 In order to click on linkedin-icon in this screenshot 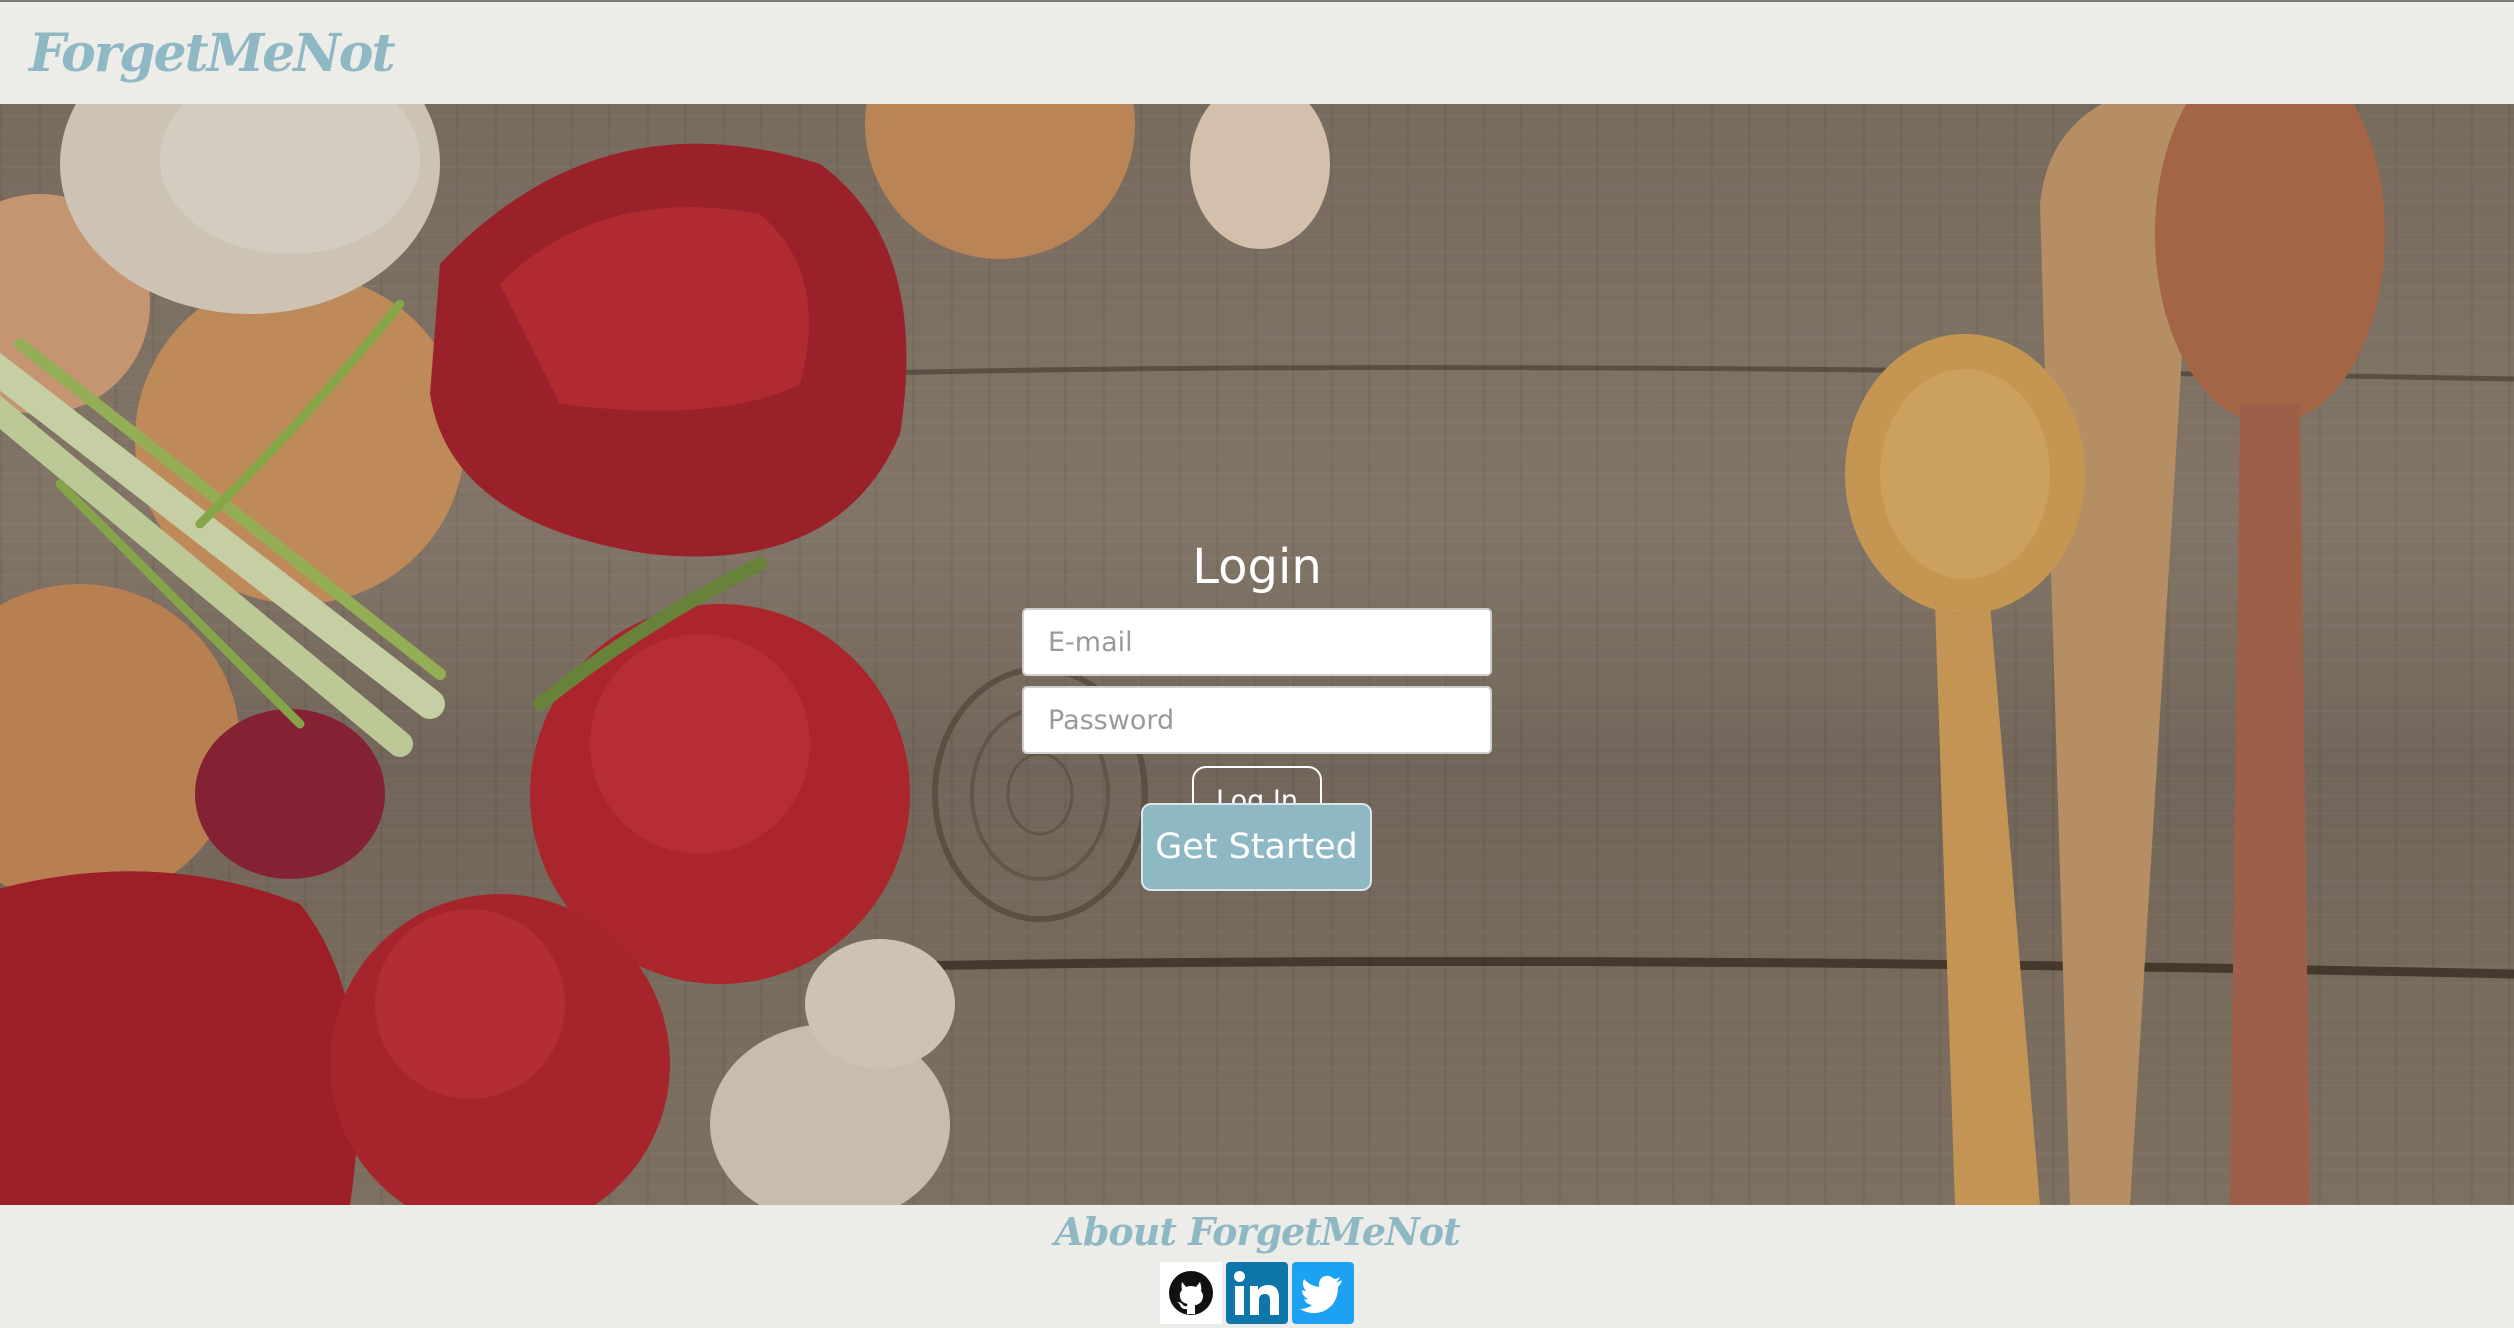, I will do `click(1257, 1293)`.